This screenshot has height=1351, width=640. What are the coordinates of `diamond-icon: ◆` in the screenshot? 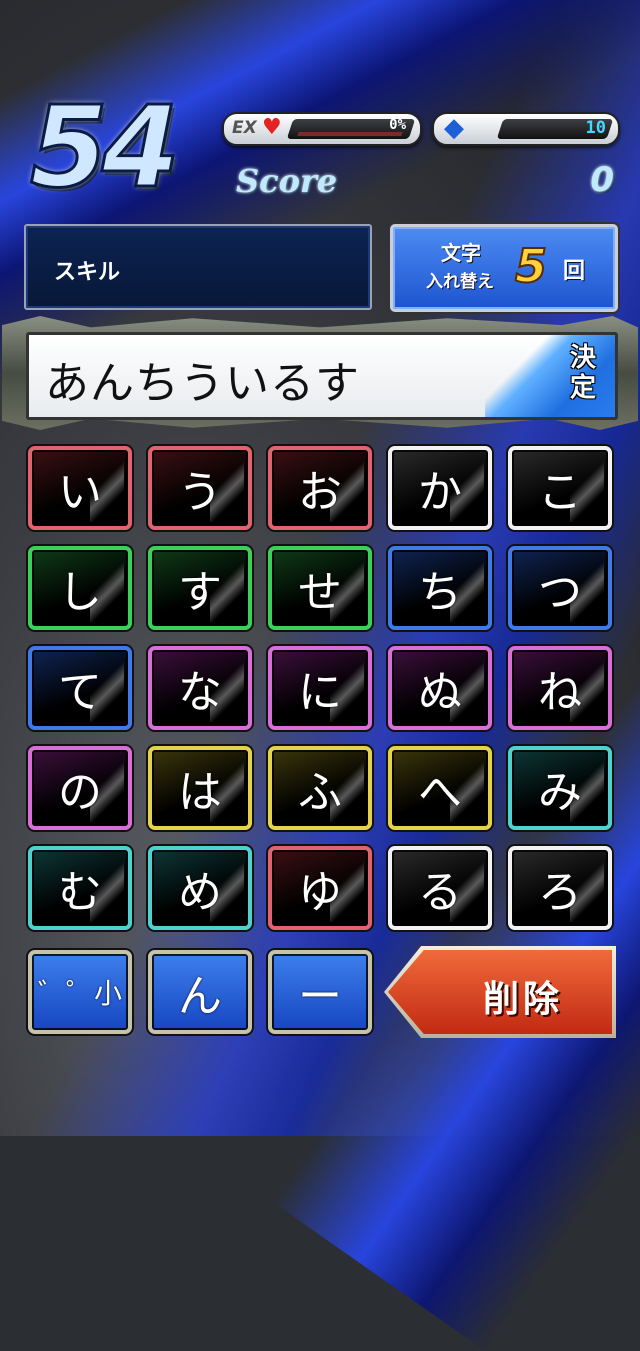 It's located at (454, 128).